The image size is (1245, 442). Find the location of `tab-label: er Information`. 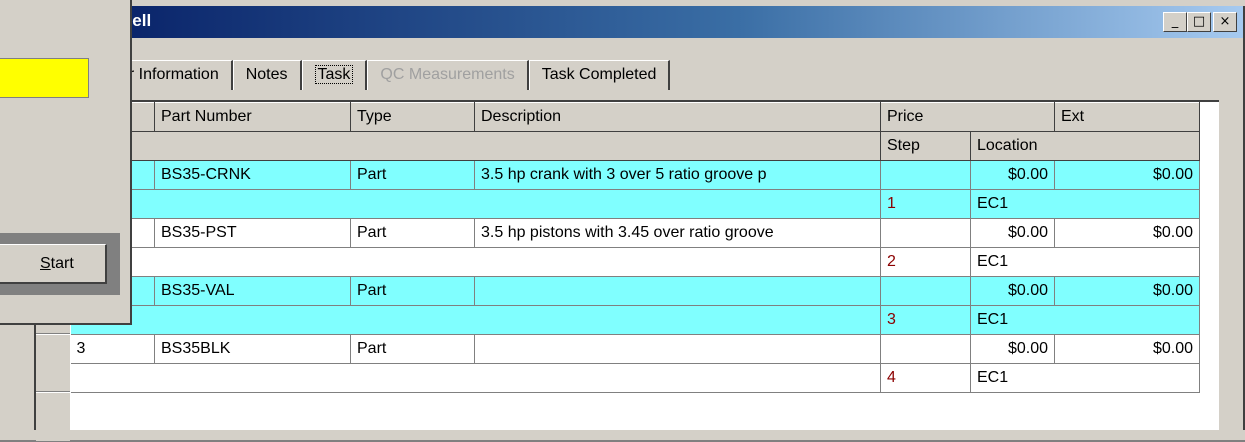

tab-label: er Information is located at coordinates (169, 74).